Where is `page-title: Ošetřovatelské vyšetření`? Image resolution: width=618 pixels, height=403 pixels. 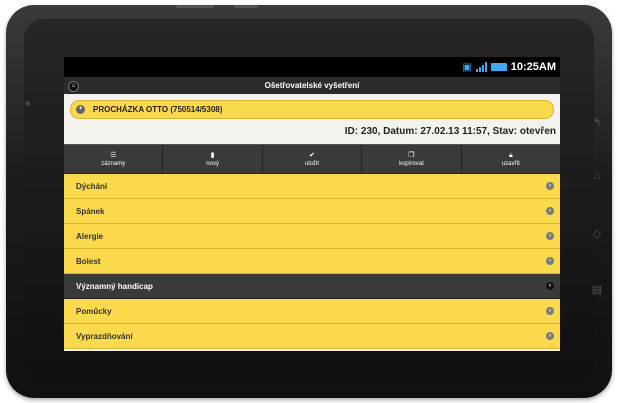
page-title: Ošetřovatelské vyšetření is located at coordinates (312, 85).